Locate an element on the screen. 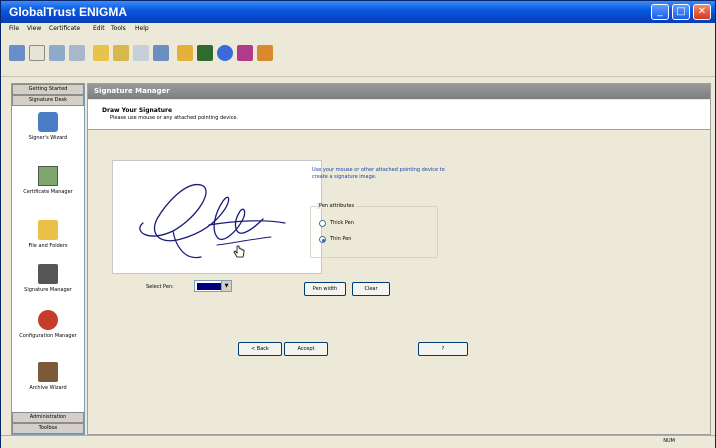 The width and height of the screenshot is (716, 448). pen-color-swatch is located at coordinates (209, 286).